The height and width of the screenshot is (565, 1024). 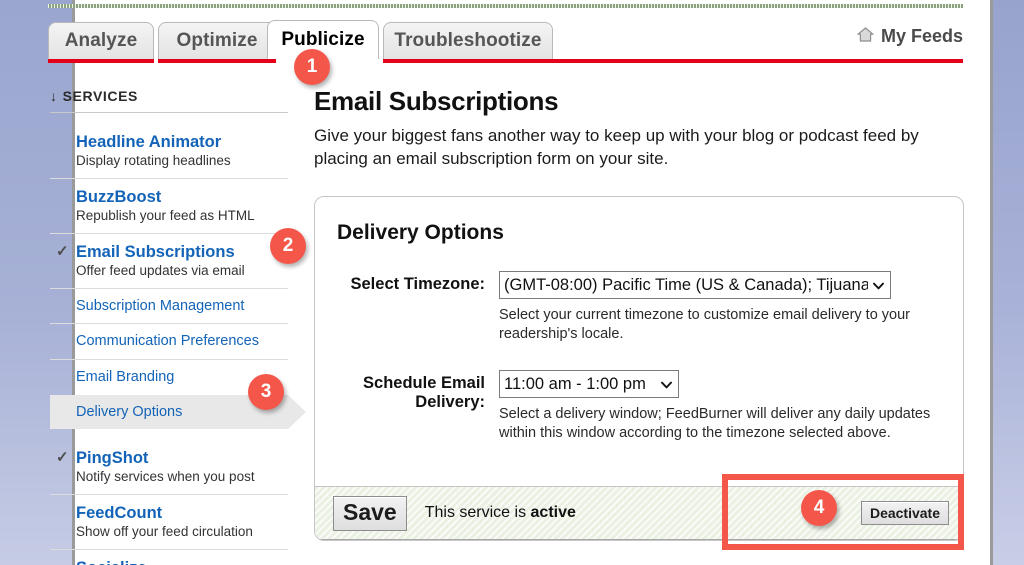 I want to click on service-status-value: active, so click(x=553, y=513).